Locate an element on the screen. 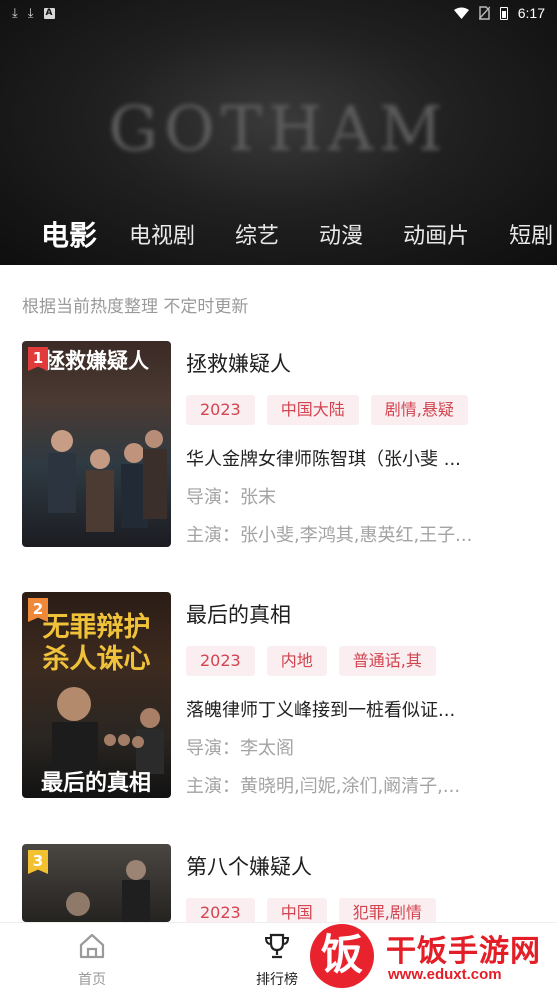  item-director: 导演：李太阁 is located at coordinates (240, 748).